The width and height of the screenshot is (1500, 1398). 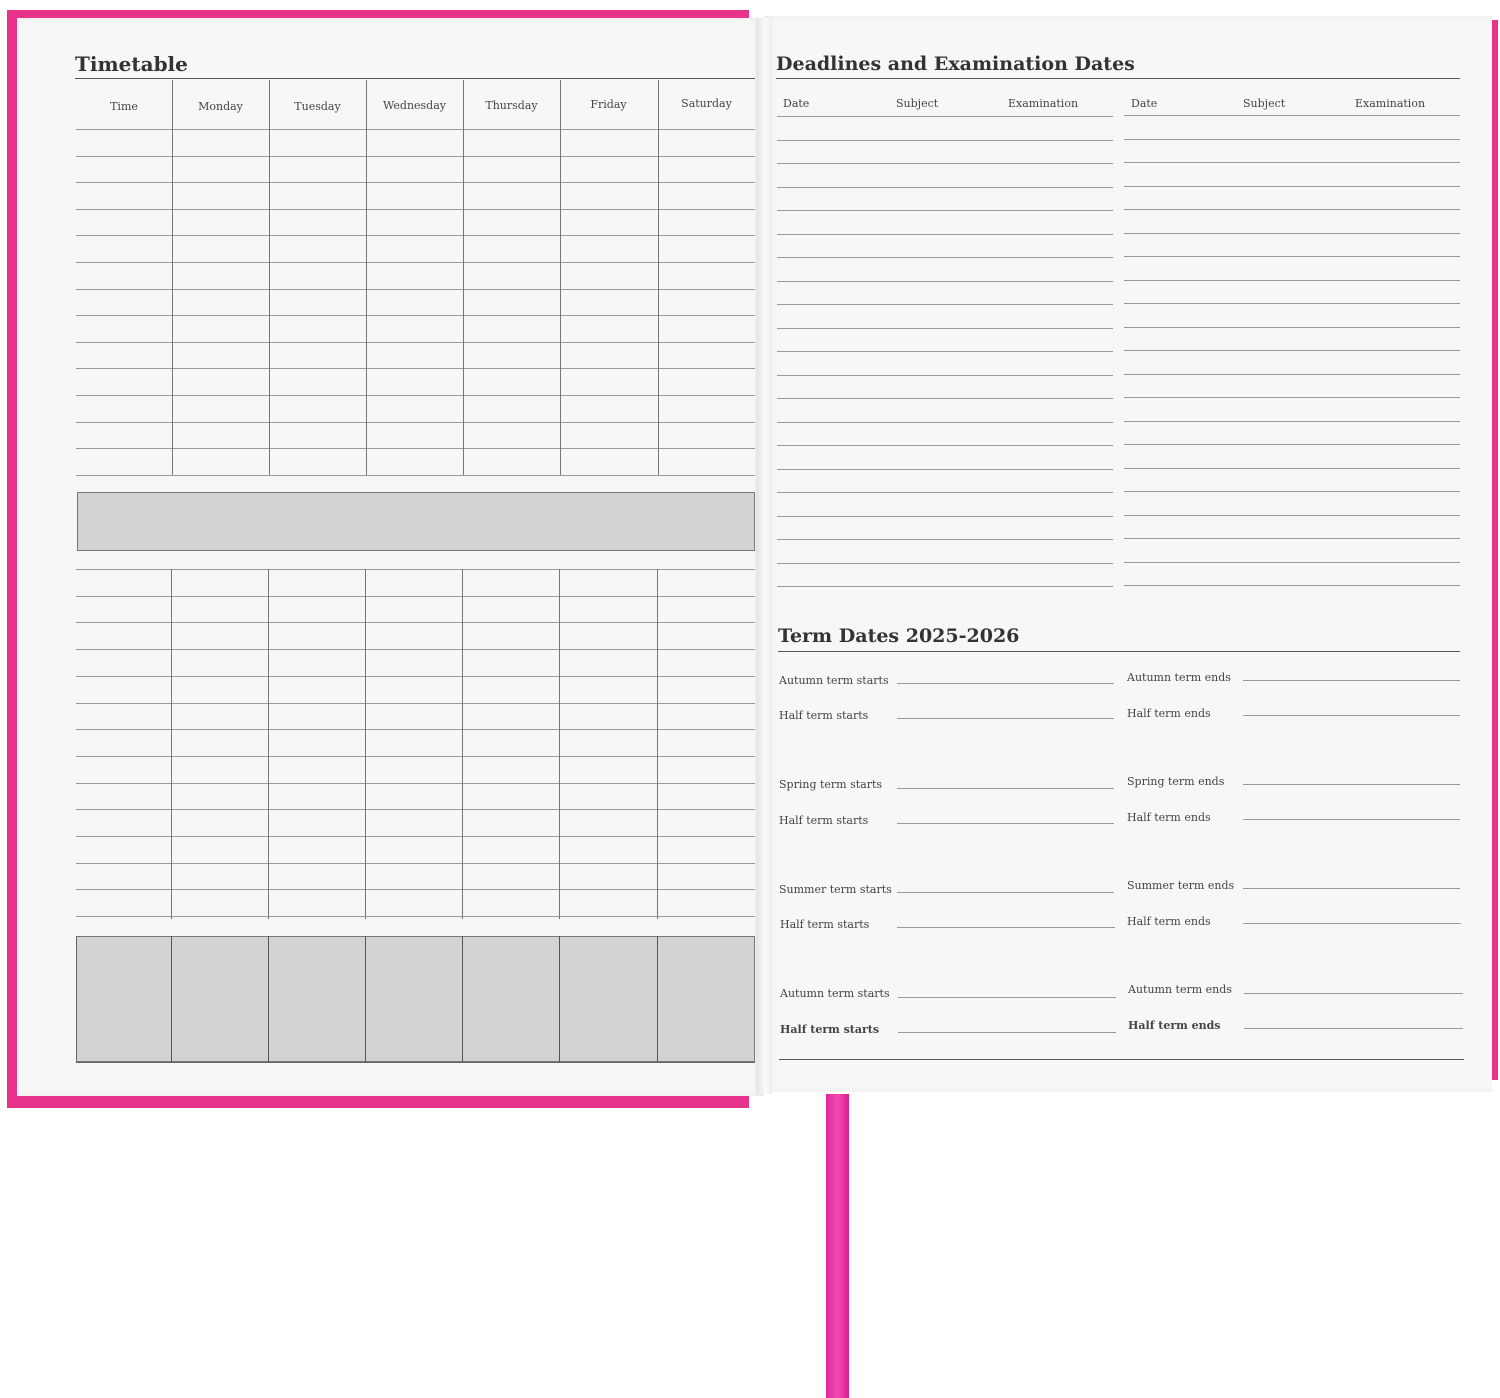 I want to click on timetable-title: Timetable, so click(x=131, y=64).